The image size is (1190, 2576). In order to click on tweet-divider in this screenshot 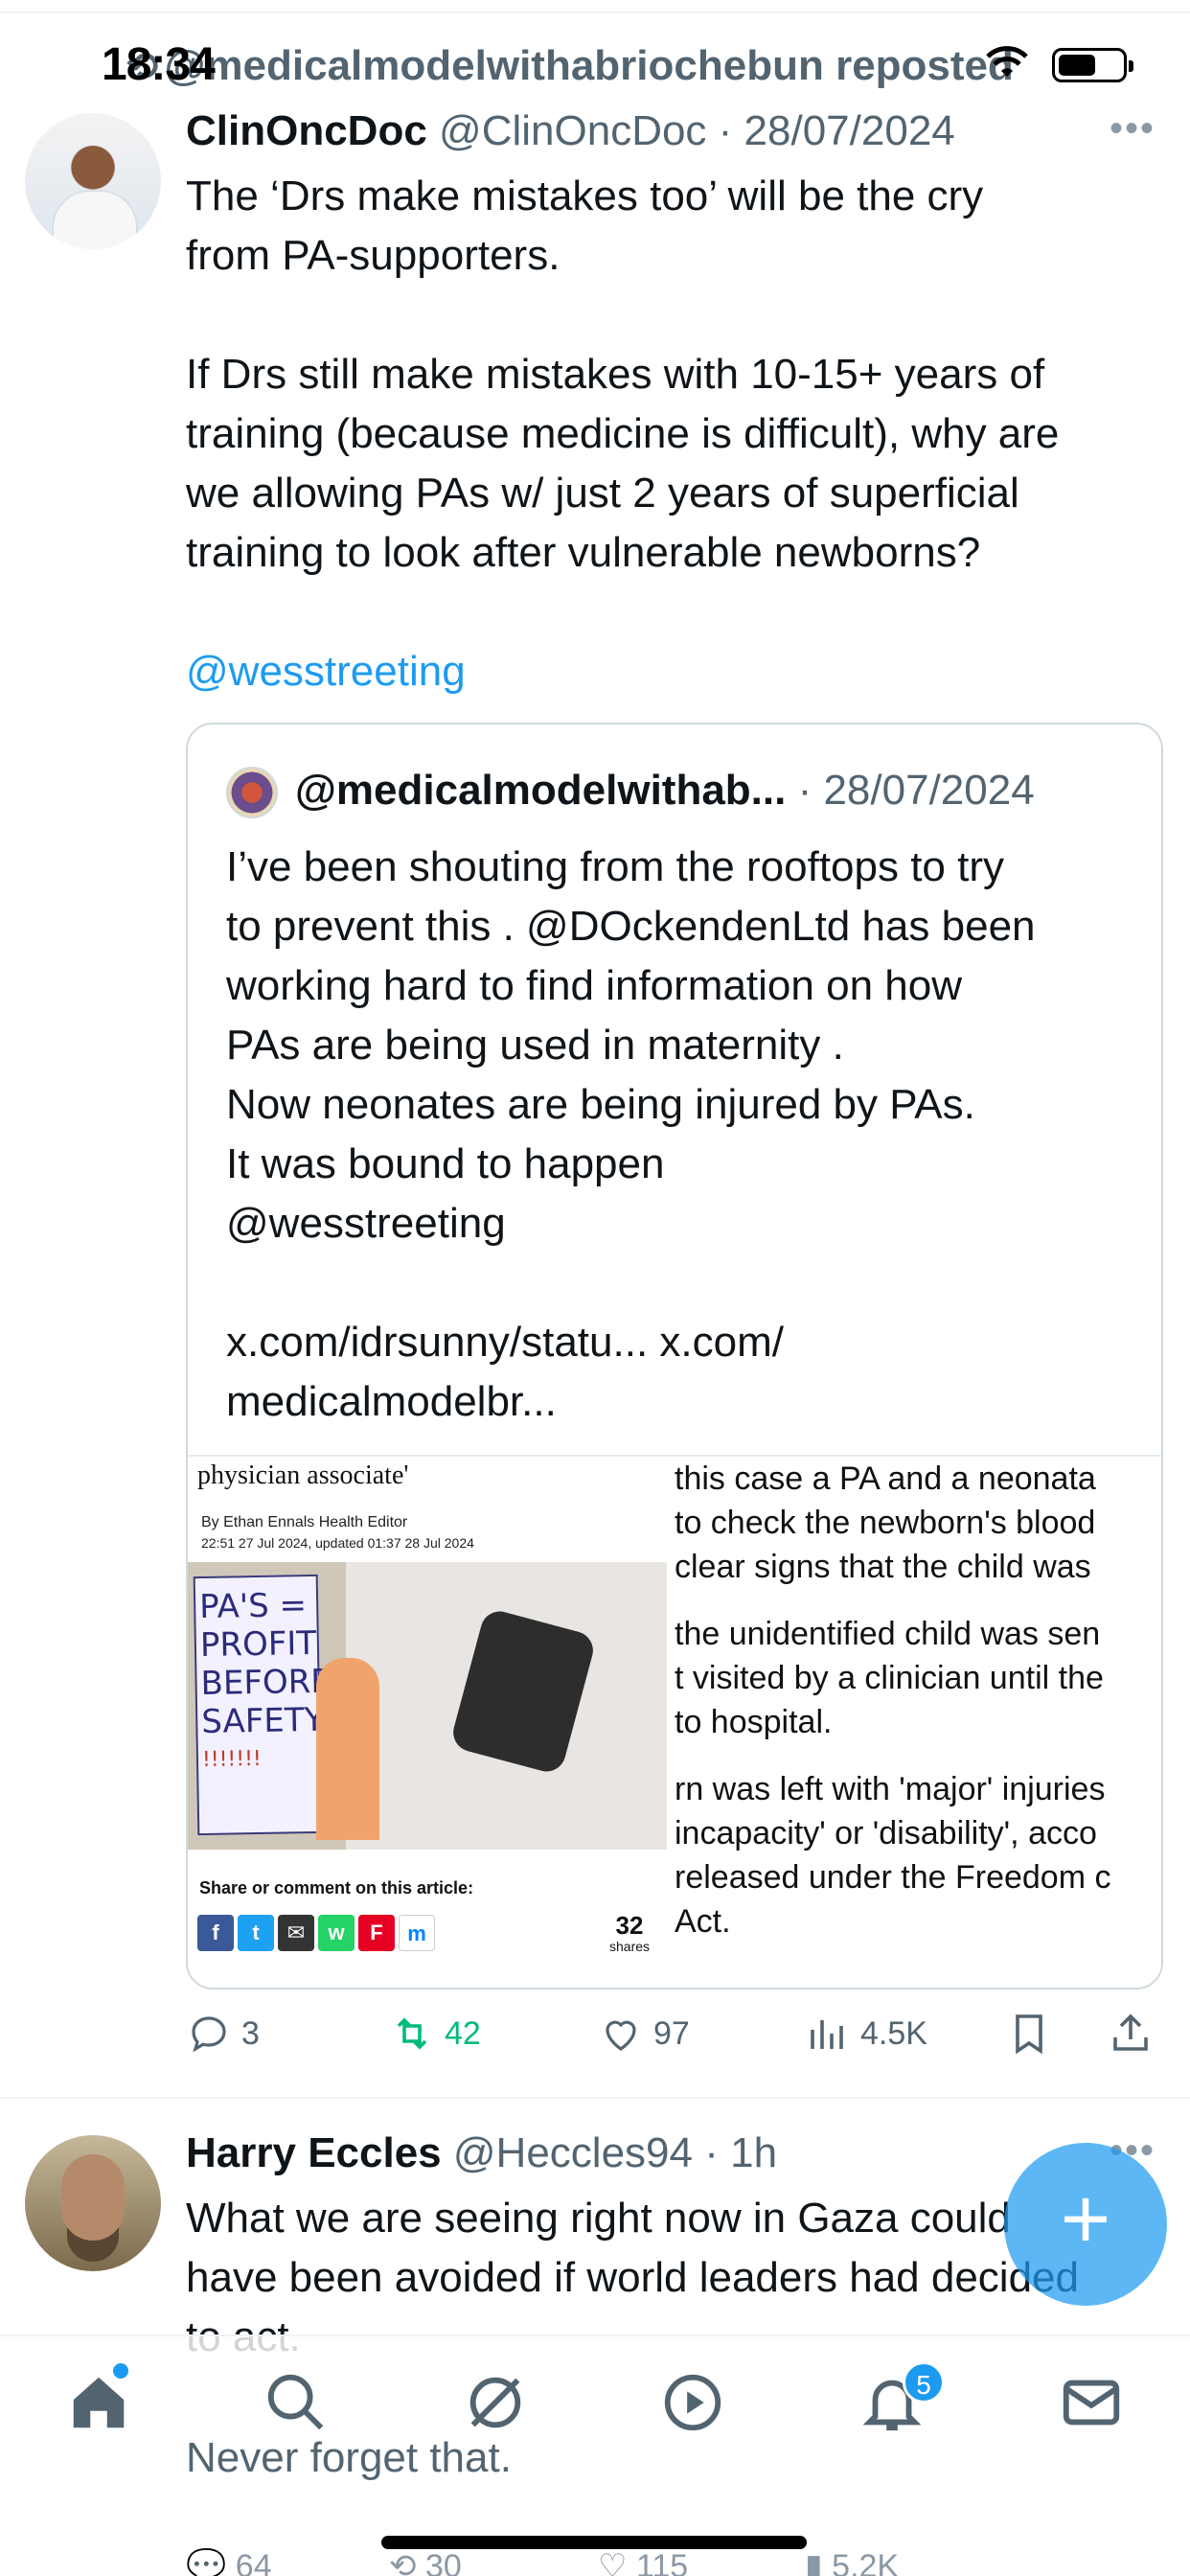, I will do `click(595, 2098)`.